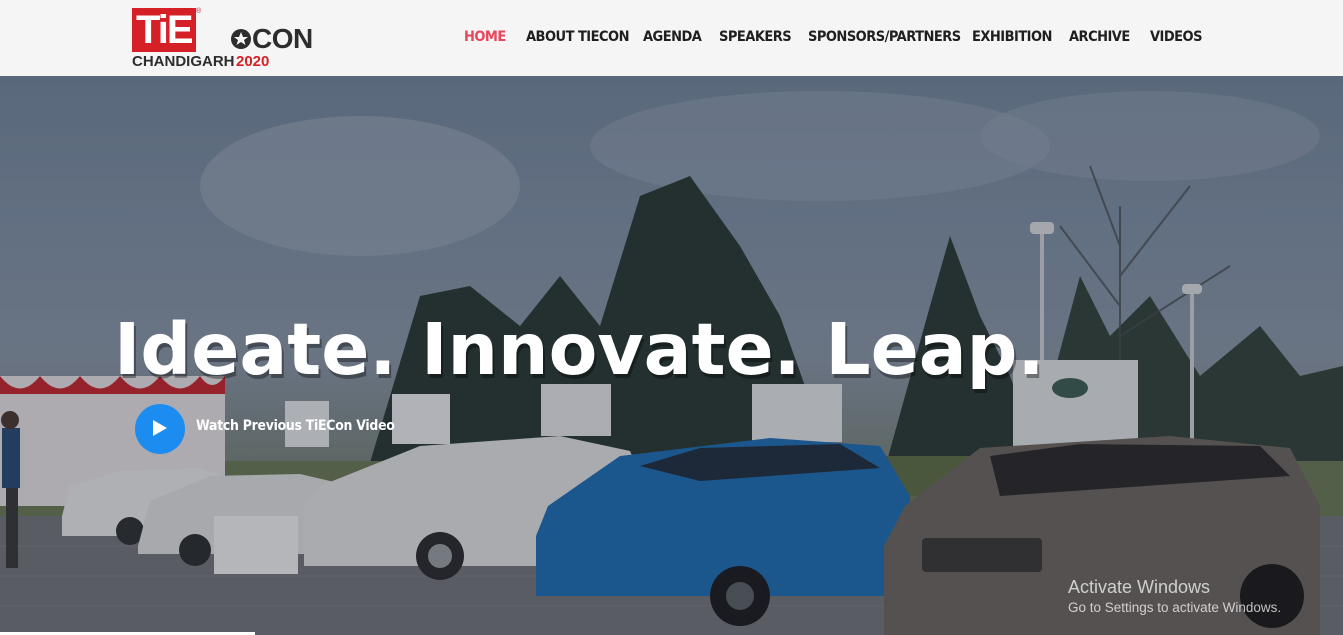 This screenshot has width=1343, height=635. Describe the element at coordinates (1099, 37) in the screenshot. I see `nav-item-archive: ARCHIVE` at that location.